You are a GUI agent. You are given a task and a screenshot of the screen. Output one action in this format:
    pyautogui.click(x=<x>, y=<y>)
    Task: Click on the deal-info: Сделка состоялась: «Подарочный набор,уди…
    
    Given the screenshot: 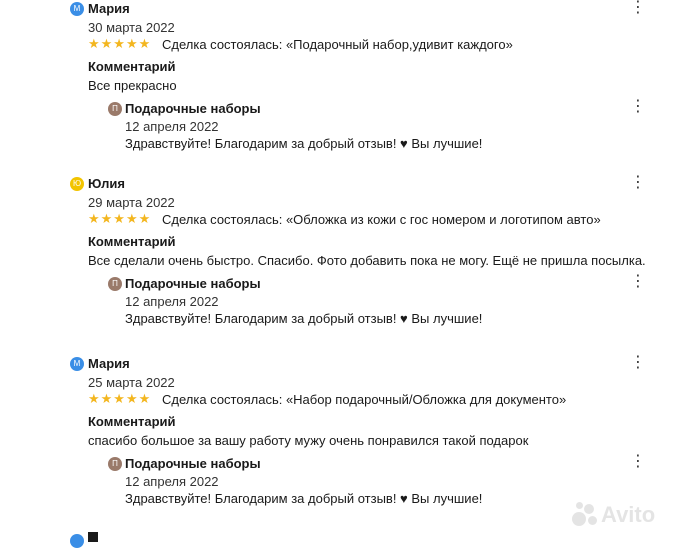 What is the action you would take?
    pyautogui.click(x=337, y=44)
    